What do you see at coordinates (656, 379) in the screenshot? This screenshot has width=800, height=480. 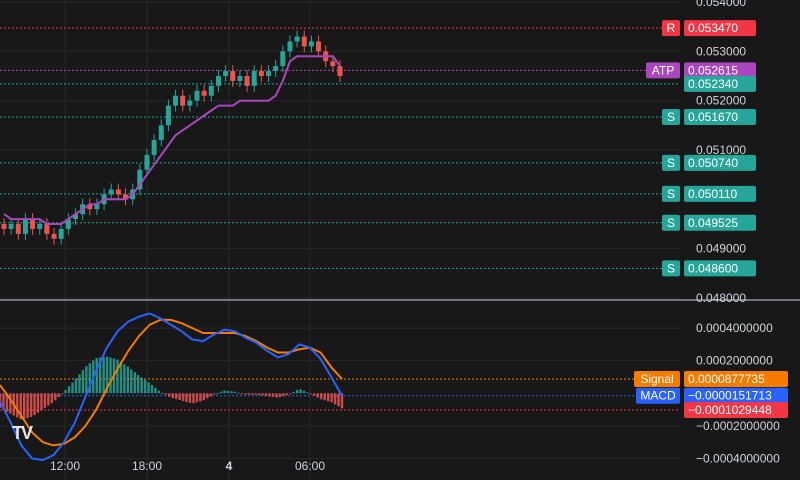 I see `macd-badge-tag: Signal` at bounding box center [656, 379].